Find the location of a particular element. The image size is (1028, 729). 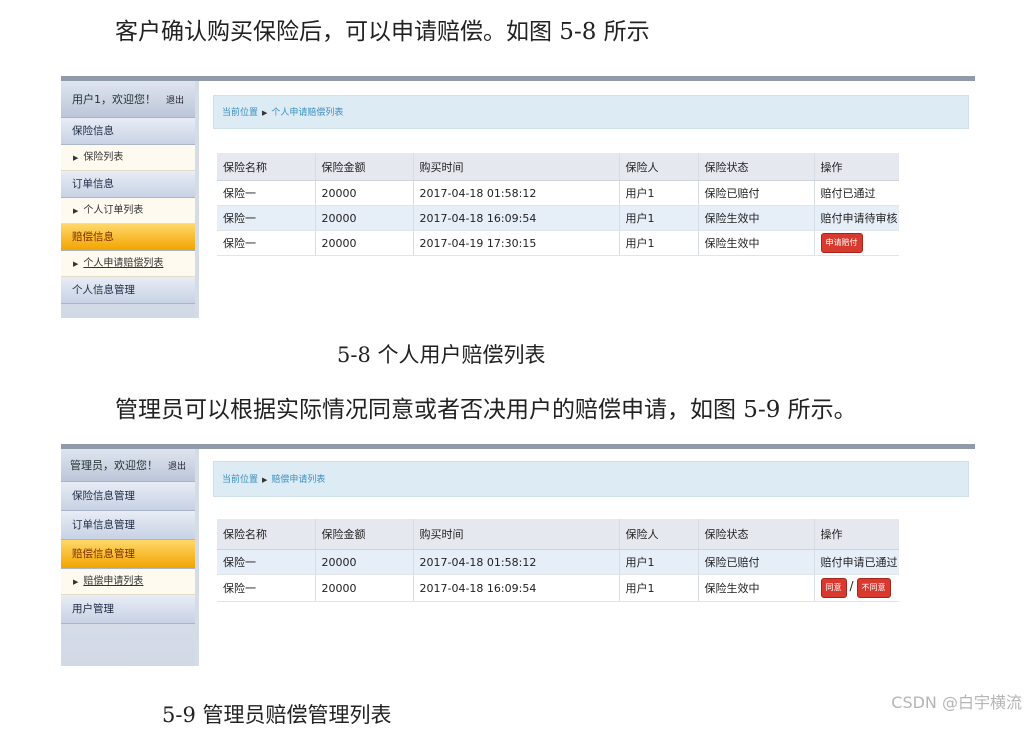

breadcrumb-current: 个人申请赔偿列表 is located at coordinates (307, 113).